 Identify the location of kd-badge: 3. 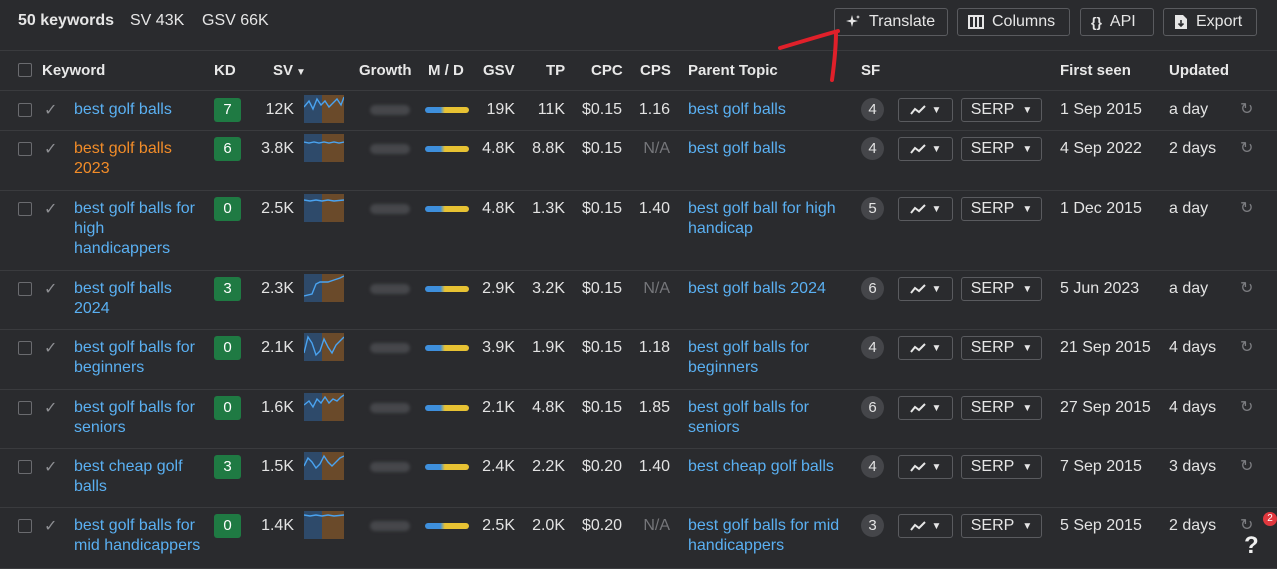
(227, 467).